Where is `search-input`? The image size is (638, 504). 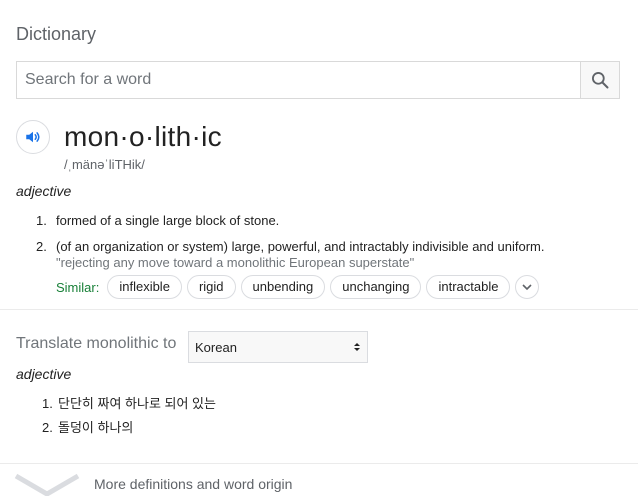
search-input is located at coordinates (298, 80).